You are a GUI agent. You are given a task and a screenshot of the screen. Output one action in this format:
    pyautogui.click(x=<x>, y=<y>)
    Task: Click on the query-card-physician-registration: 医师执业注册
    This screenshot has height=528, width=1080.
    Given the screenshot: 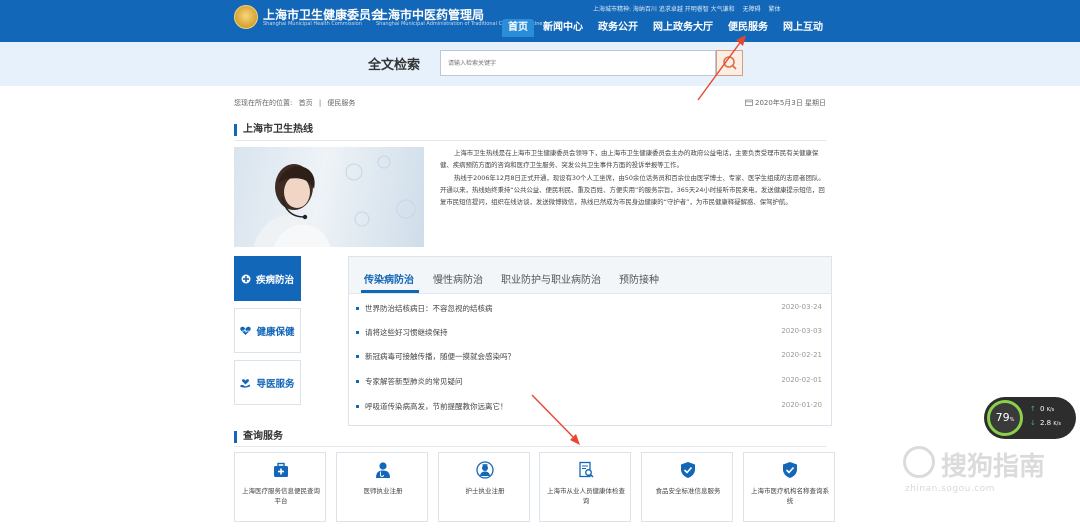 What is the action you would take?
    pyautogui.click(x=382, y=487)
    